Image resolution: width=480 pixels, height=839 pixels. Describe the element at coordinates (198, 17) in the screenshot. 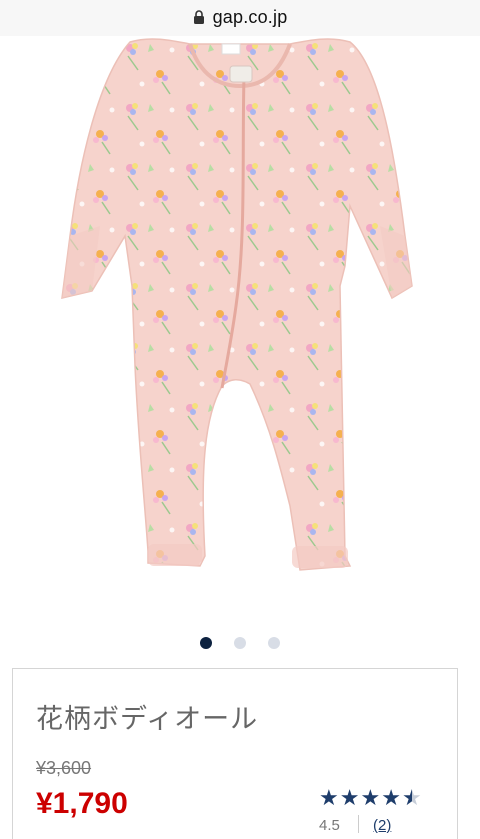

I see `lock-icon` at that location.